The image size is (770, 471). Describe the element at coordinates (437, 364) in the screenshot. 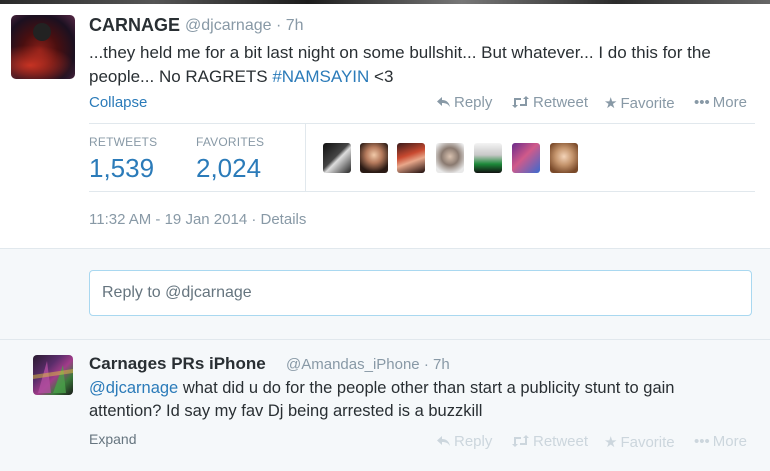

I see `reply-time-ago: · 7h` at that location.